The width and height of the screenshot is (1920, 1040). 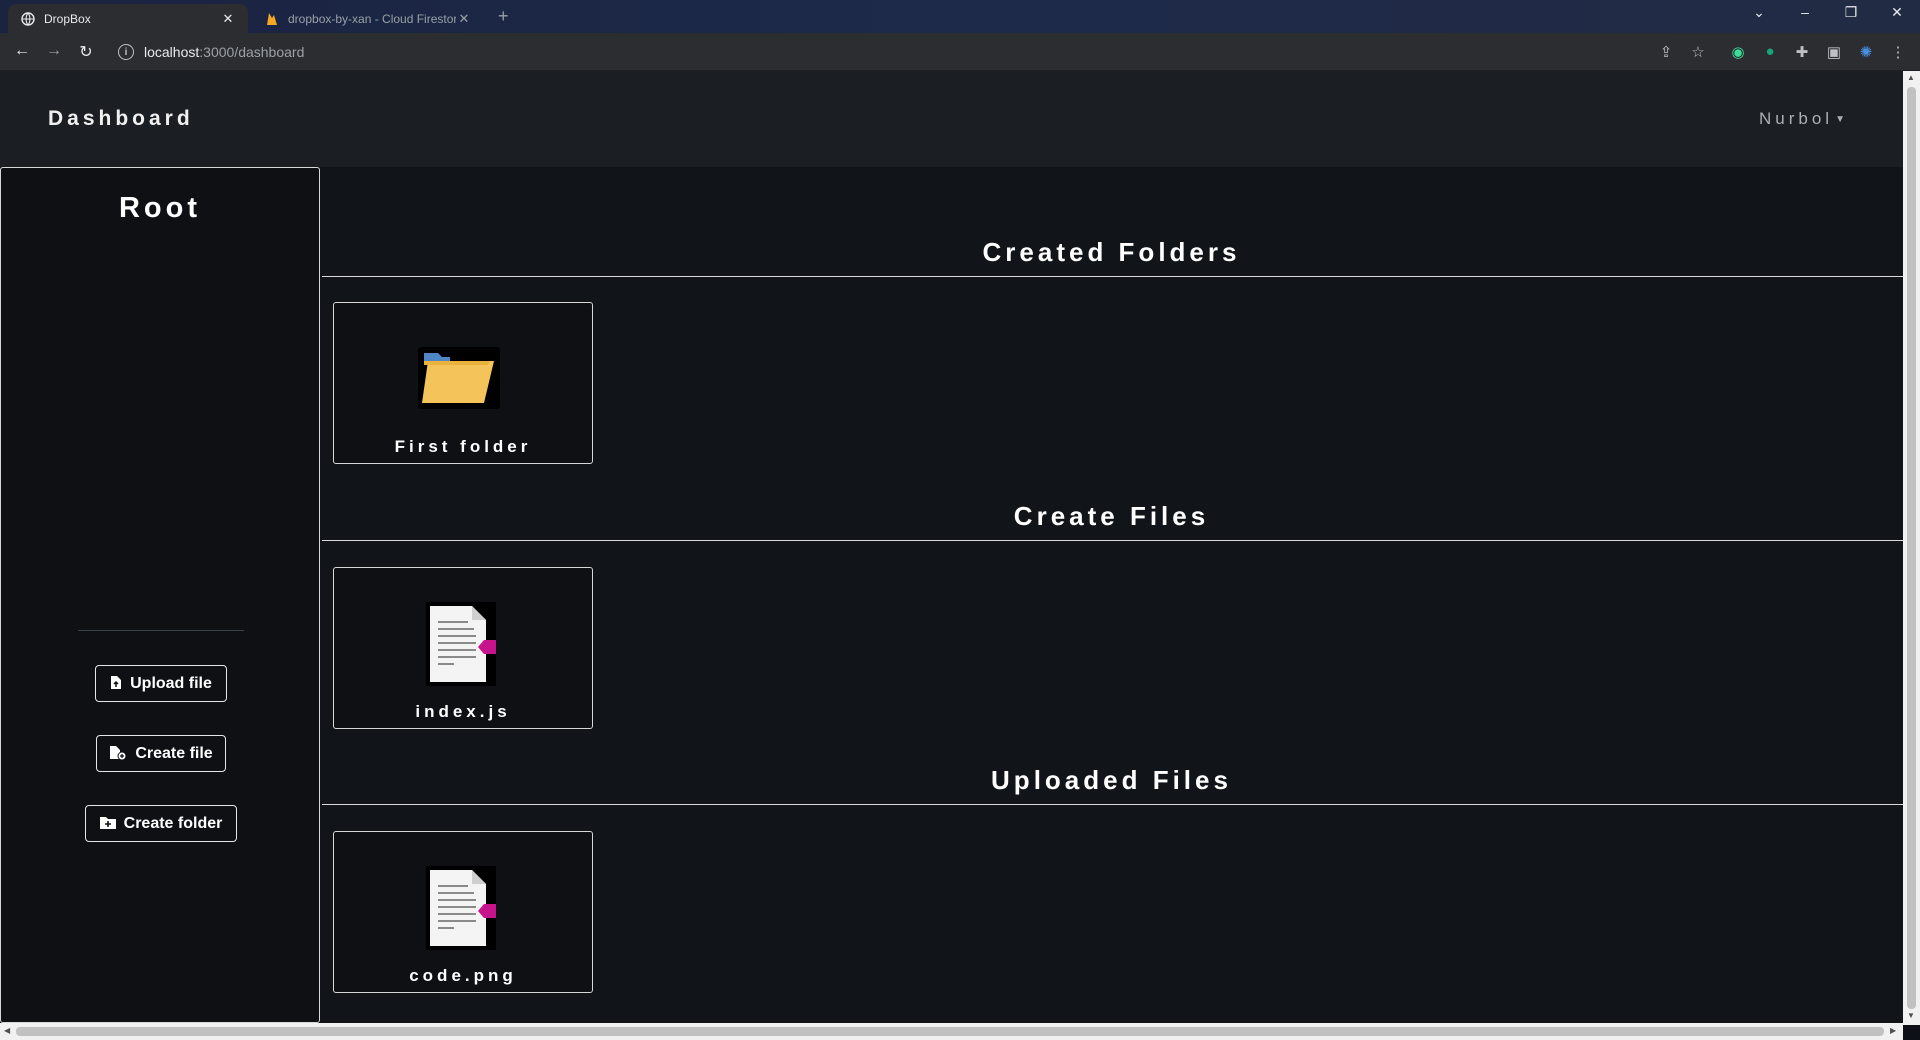 I want to click on file-card: index.js, so click(x=463, y=648).